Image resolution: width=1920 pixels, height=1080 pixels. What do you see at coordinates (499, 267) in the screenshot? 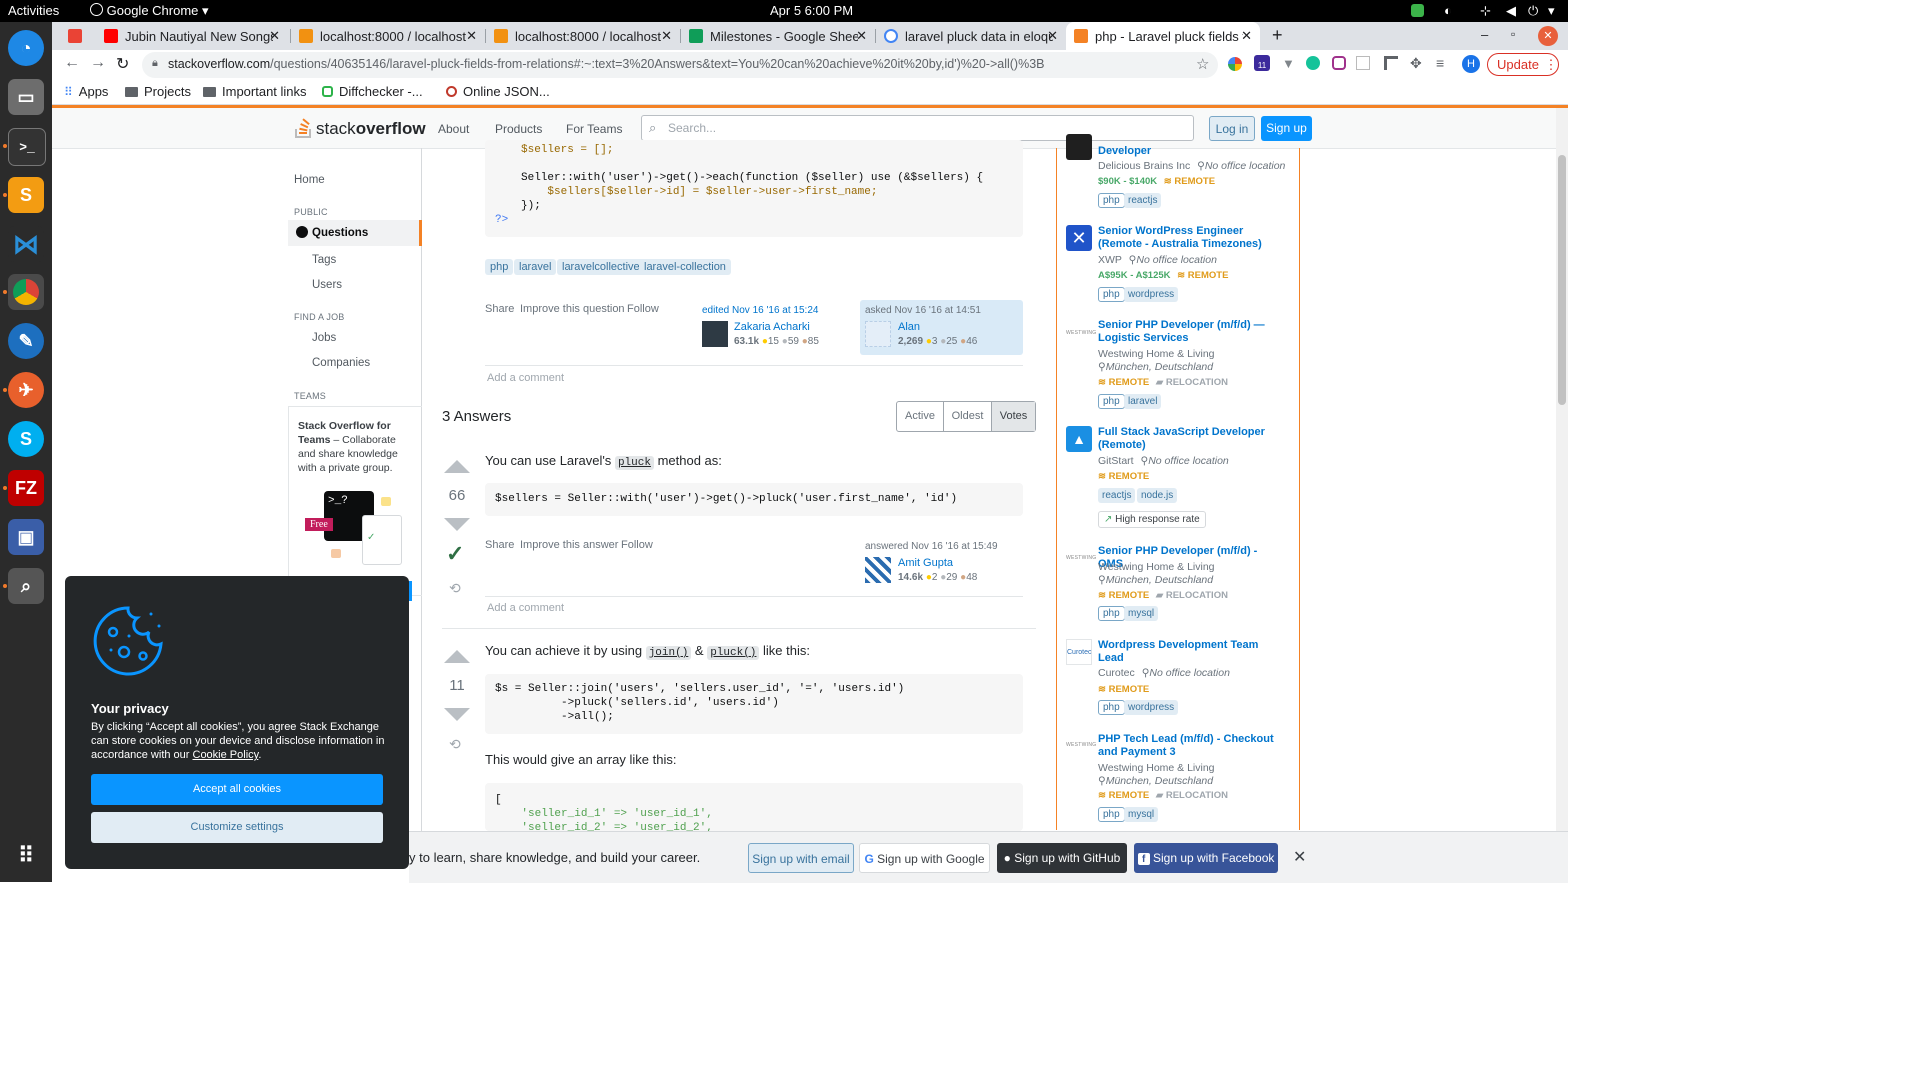
I see `tag-php: php` at bounding box center [499, 267].